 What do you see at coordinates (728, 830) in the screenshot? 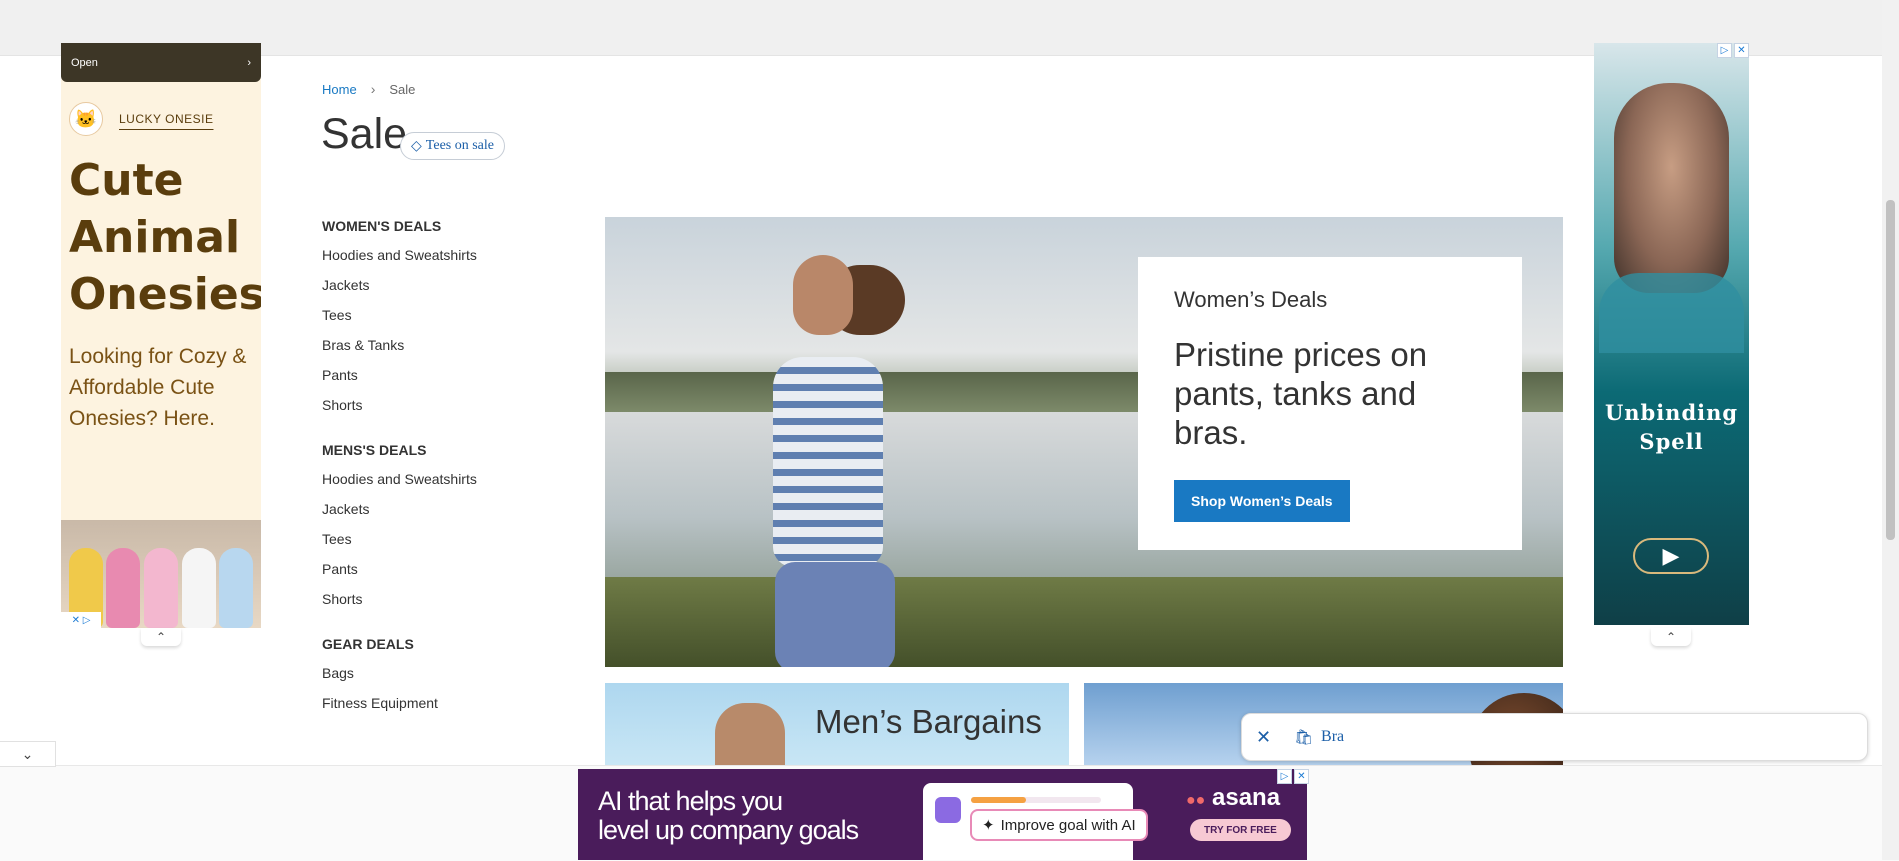
I see `ad-copy-line: level up company goals` at bounding box center [728, 830].